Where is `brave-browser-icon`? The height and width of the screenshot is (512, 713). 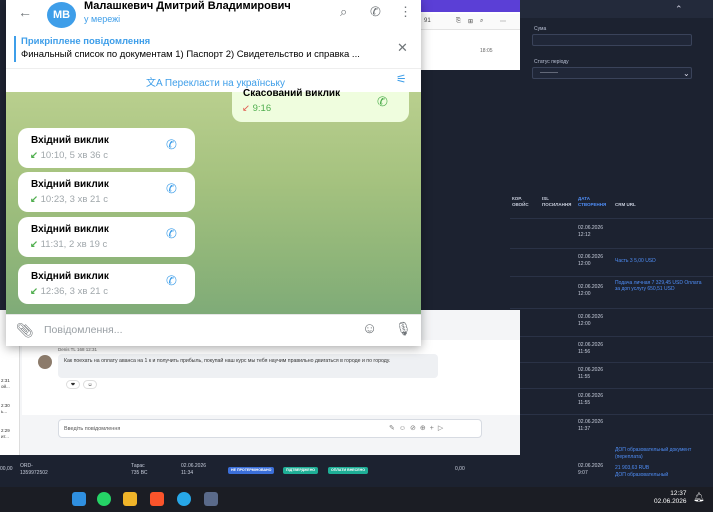
brave-browser-icon is located at coordinates (157, 499).